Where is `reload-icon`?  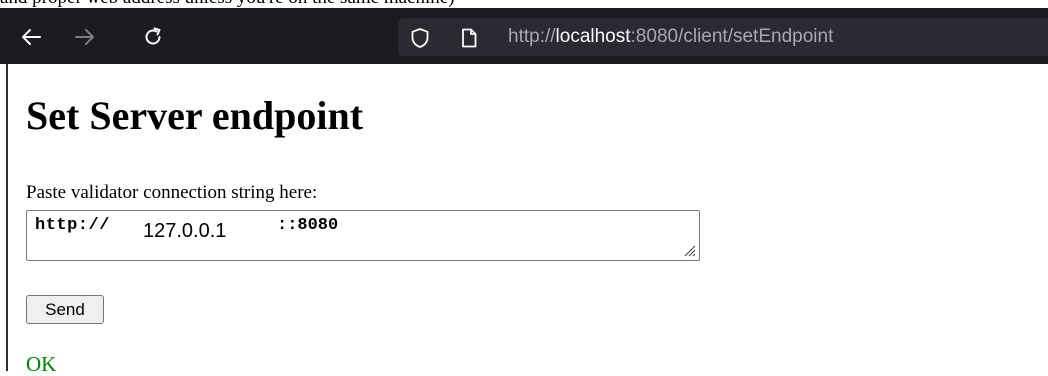
reload-icon is located at coordinates (153, 36).